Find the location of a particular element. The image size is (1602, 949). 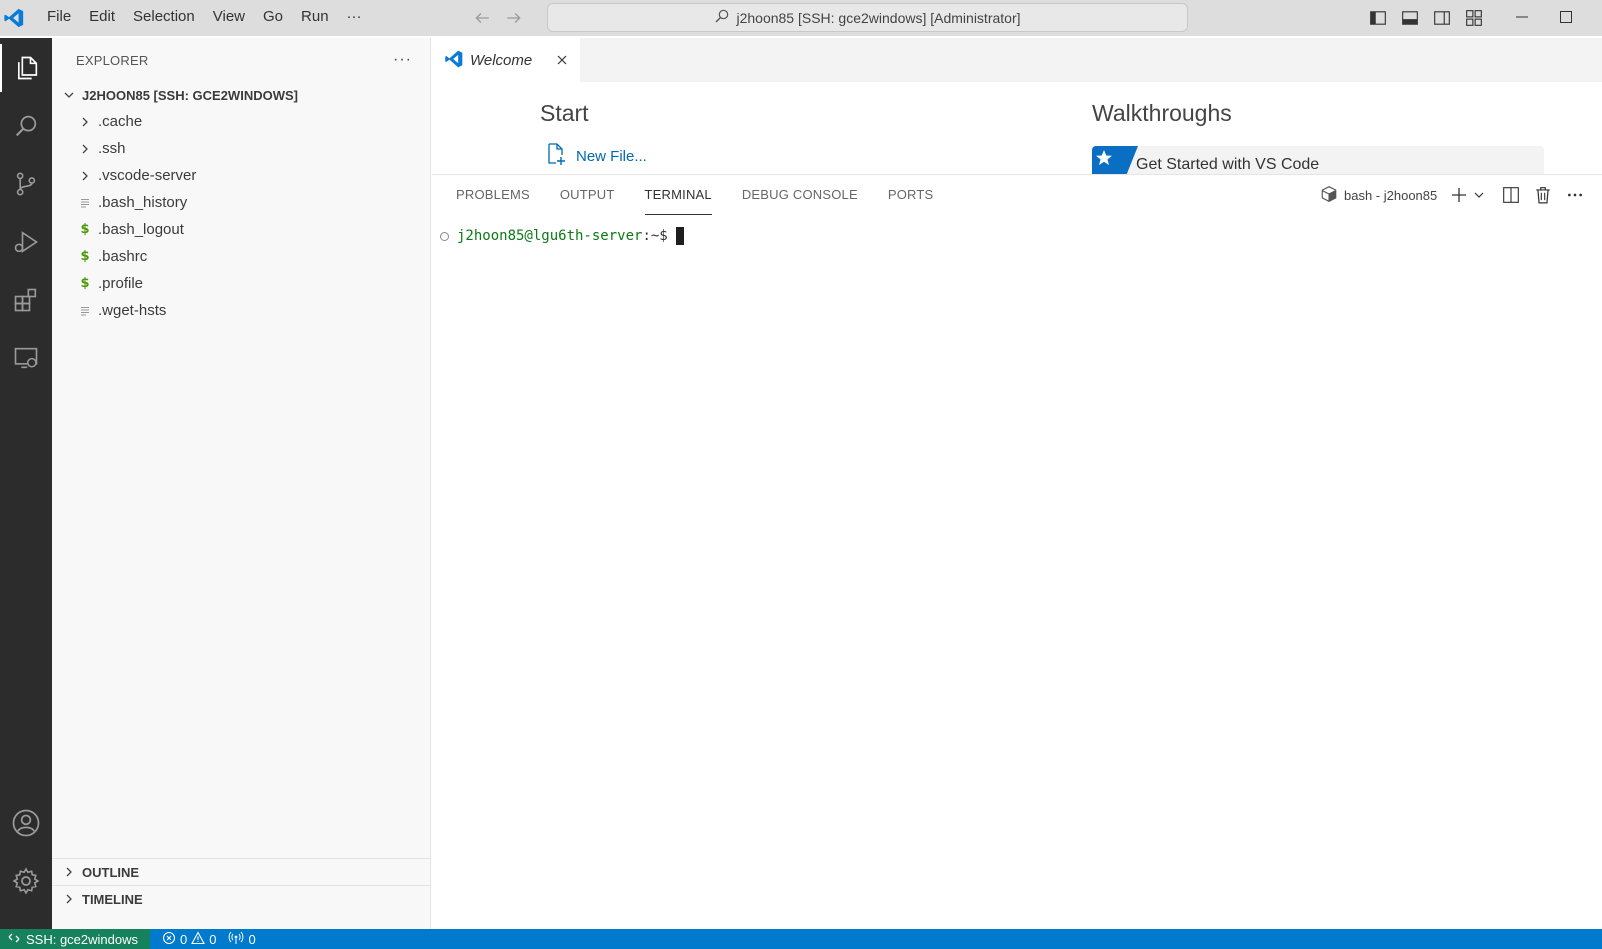

customize-layout-icon is located at coordinates (1474, 18).